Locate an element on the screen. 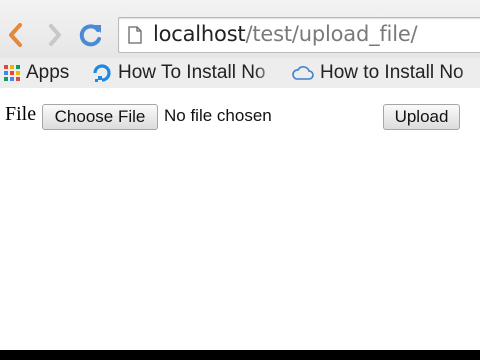 The height and width of the screenshot is (360, 480). forward-icon is located at coordinates (55, 35).